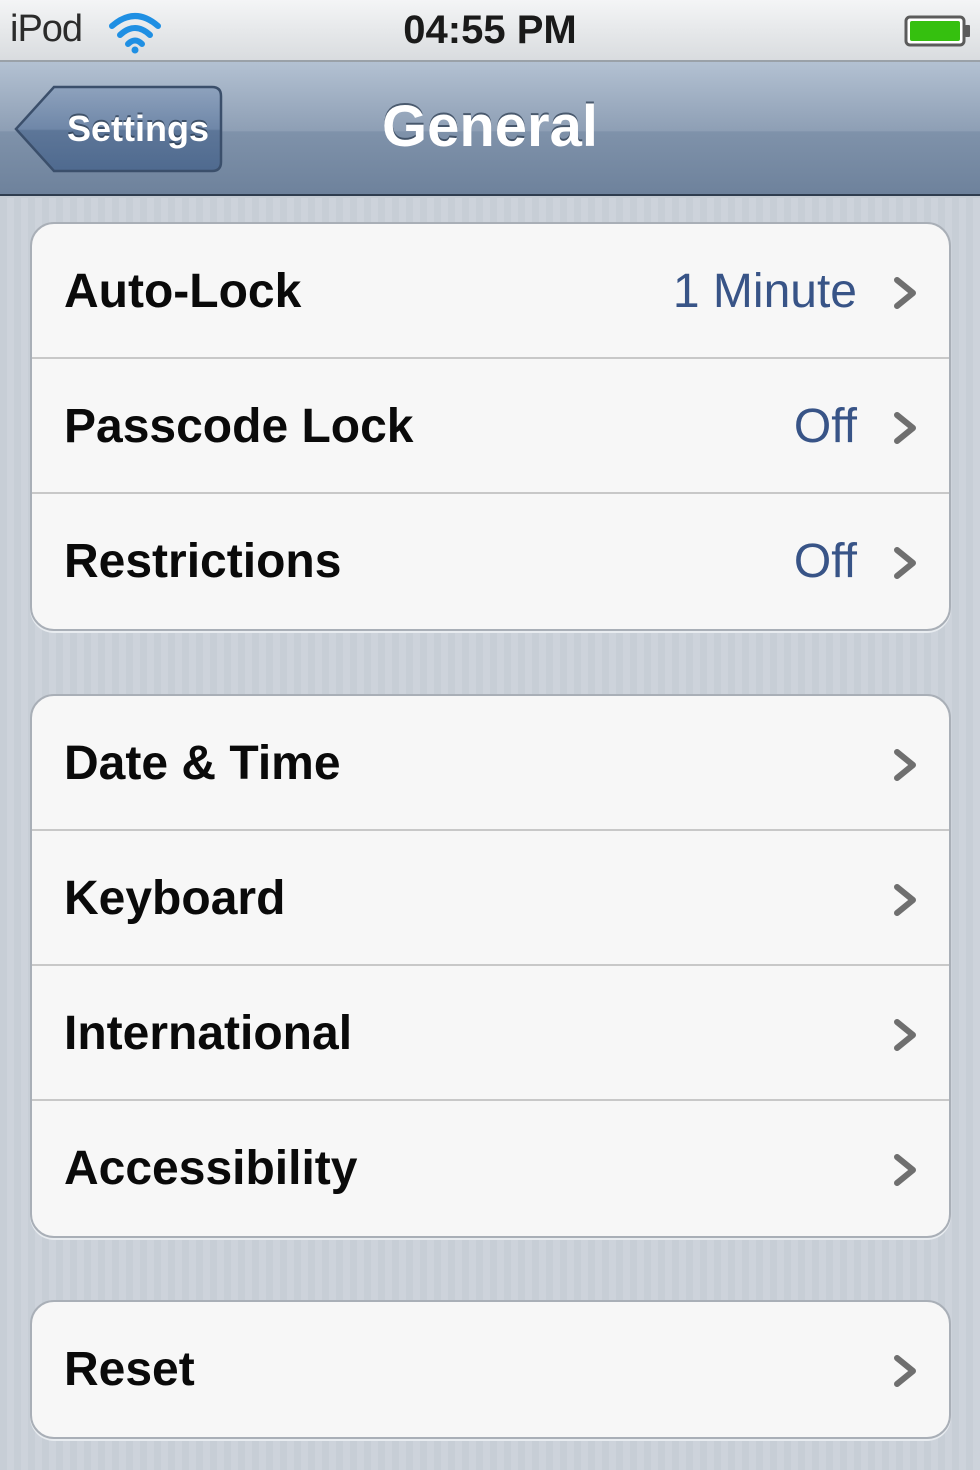 This screenshot has width=980, height=1470. What do you see at coordinates (202, 763) in the screenshot?
I see `row-label: Date & Time` at bounding box center [202, 763].